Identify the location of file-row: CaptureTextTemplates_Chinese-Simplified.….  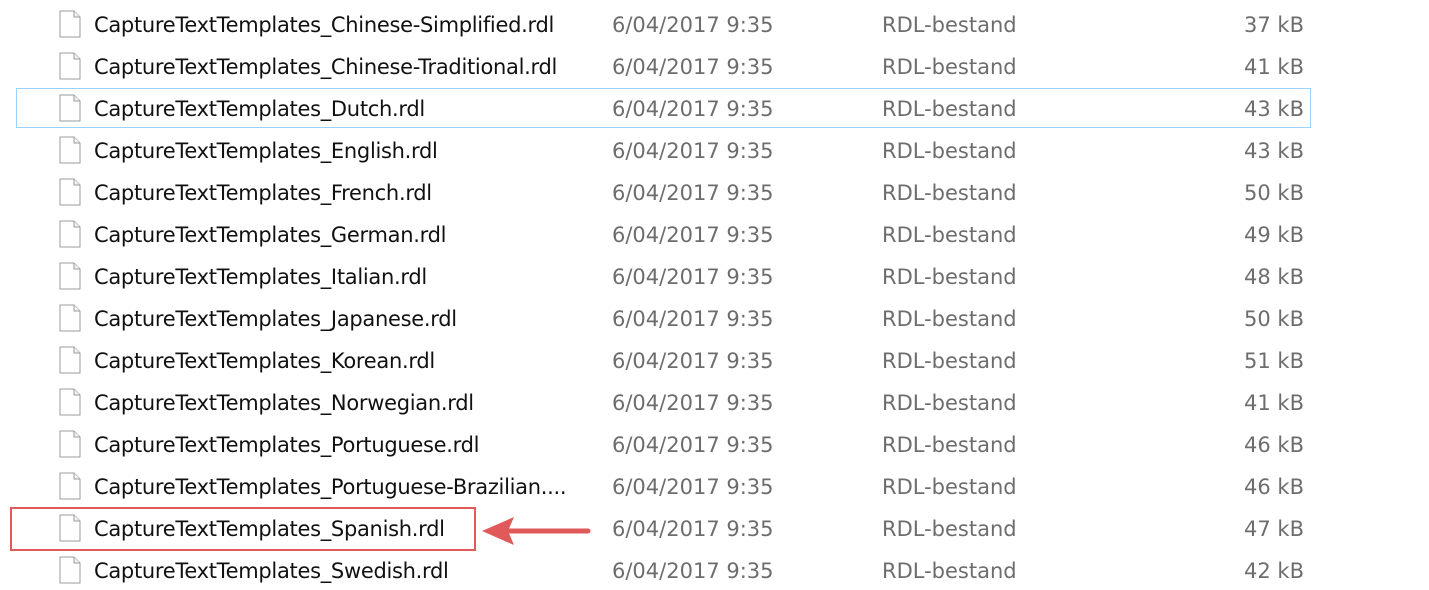
(663, 24).